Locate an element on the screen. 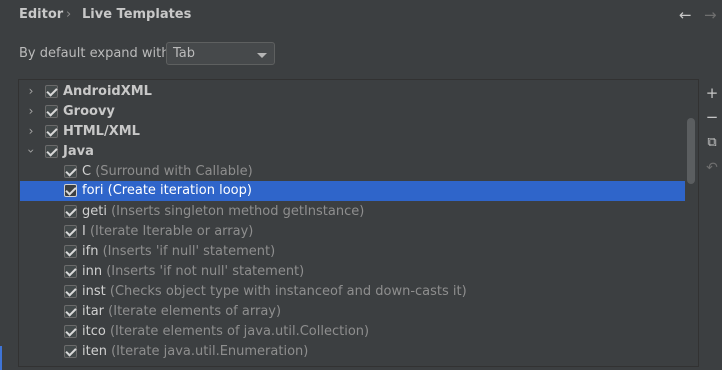 The width and height of the screenshot is (722, 370). back-arrow-icon: ← is located at coordinates (685, 15).